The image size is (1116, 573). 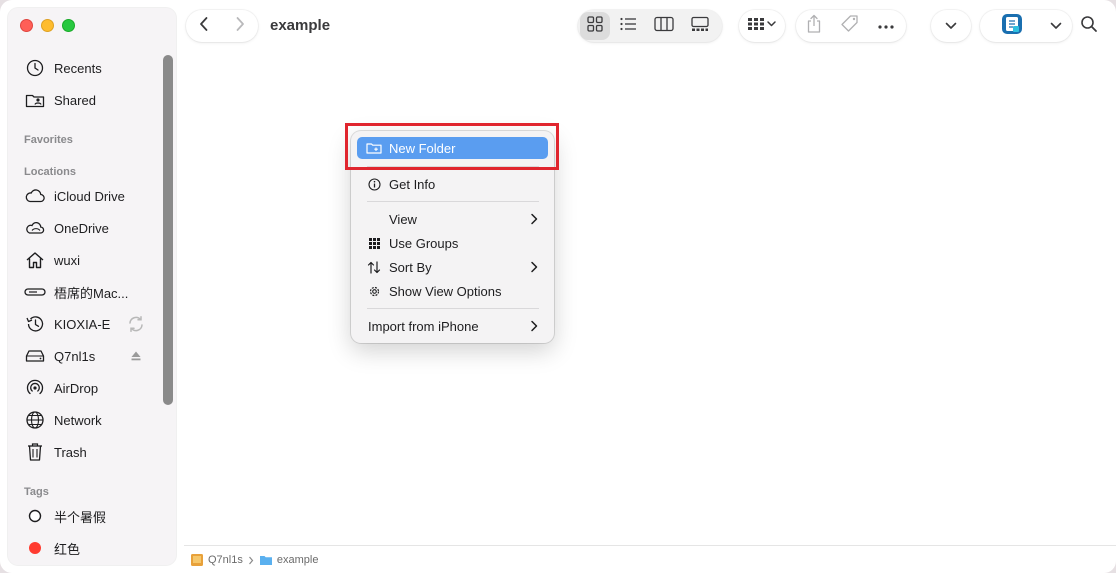 I want to click on menu-item-show-view-options: Show View Options, so click(x=452, y=291).